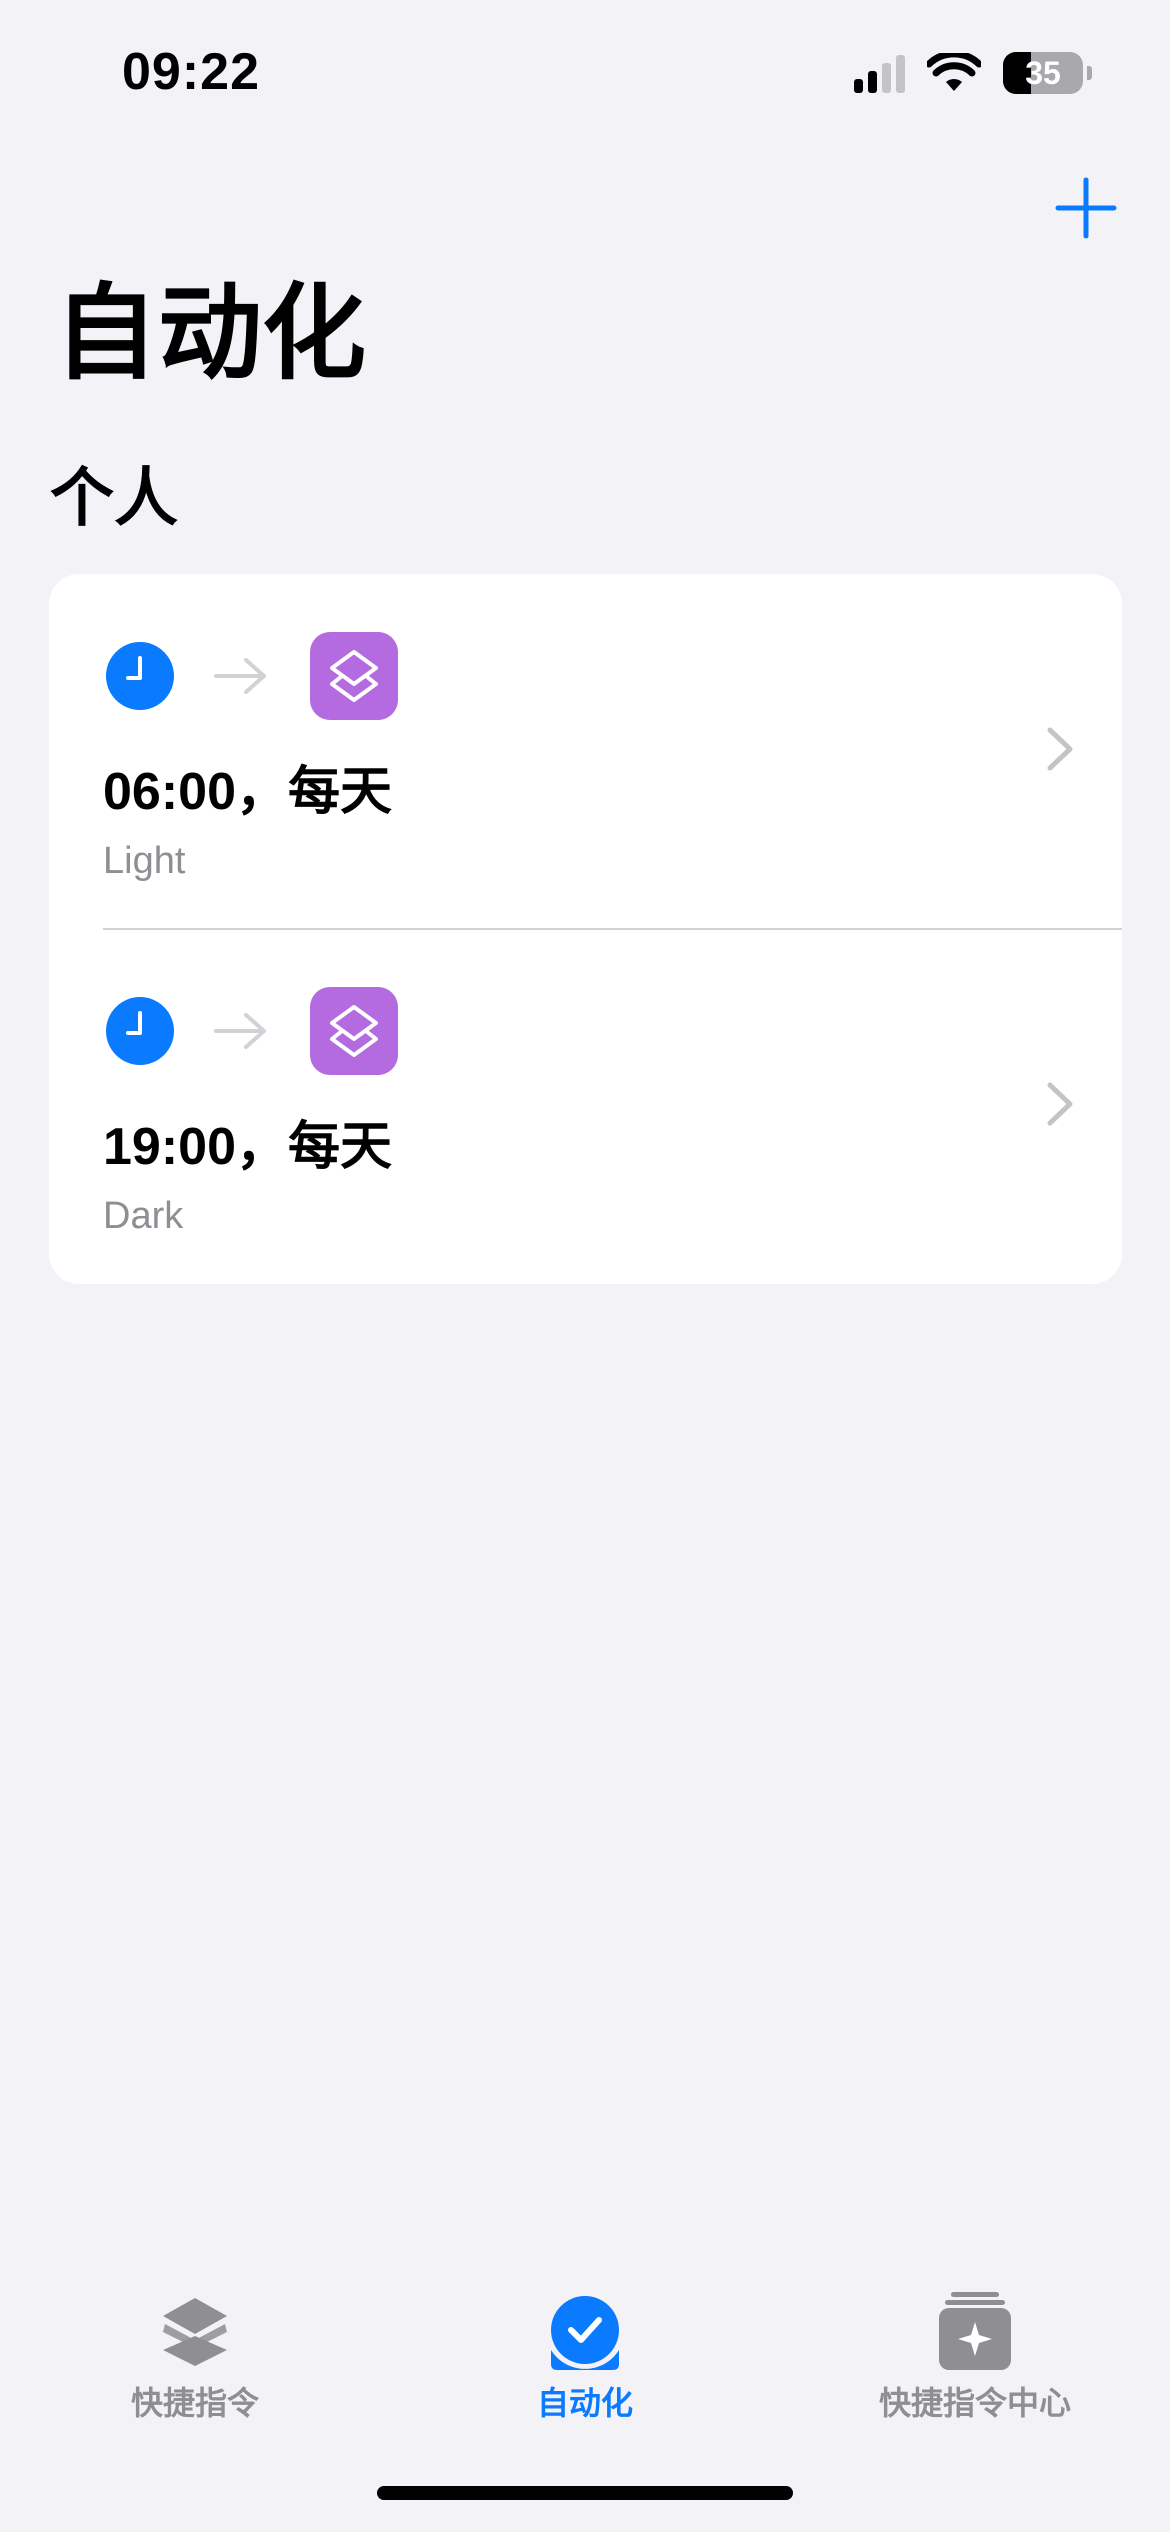 The height and width of the screenshot is (2532, 1170). Describe the element at coordinates (584, 2403) in the screenshot. I see `tab-label: 自动化` at that location.